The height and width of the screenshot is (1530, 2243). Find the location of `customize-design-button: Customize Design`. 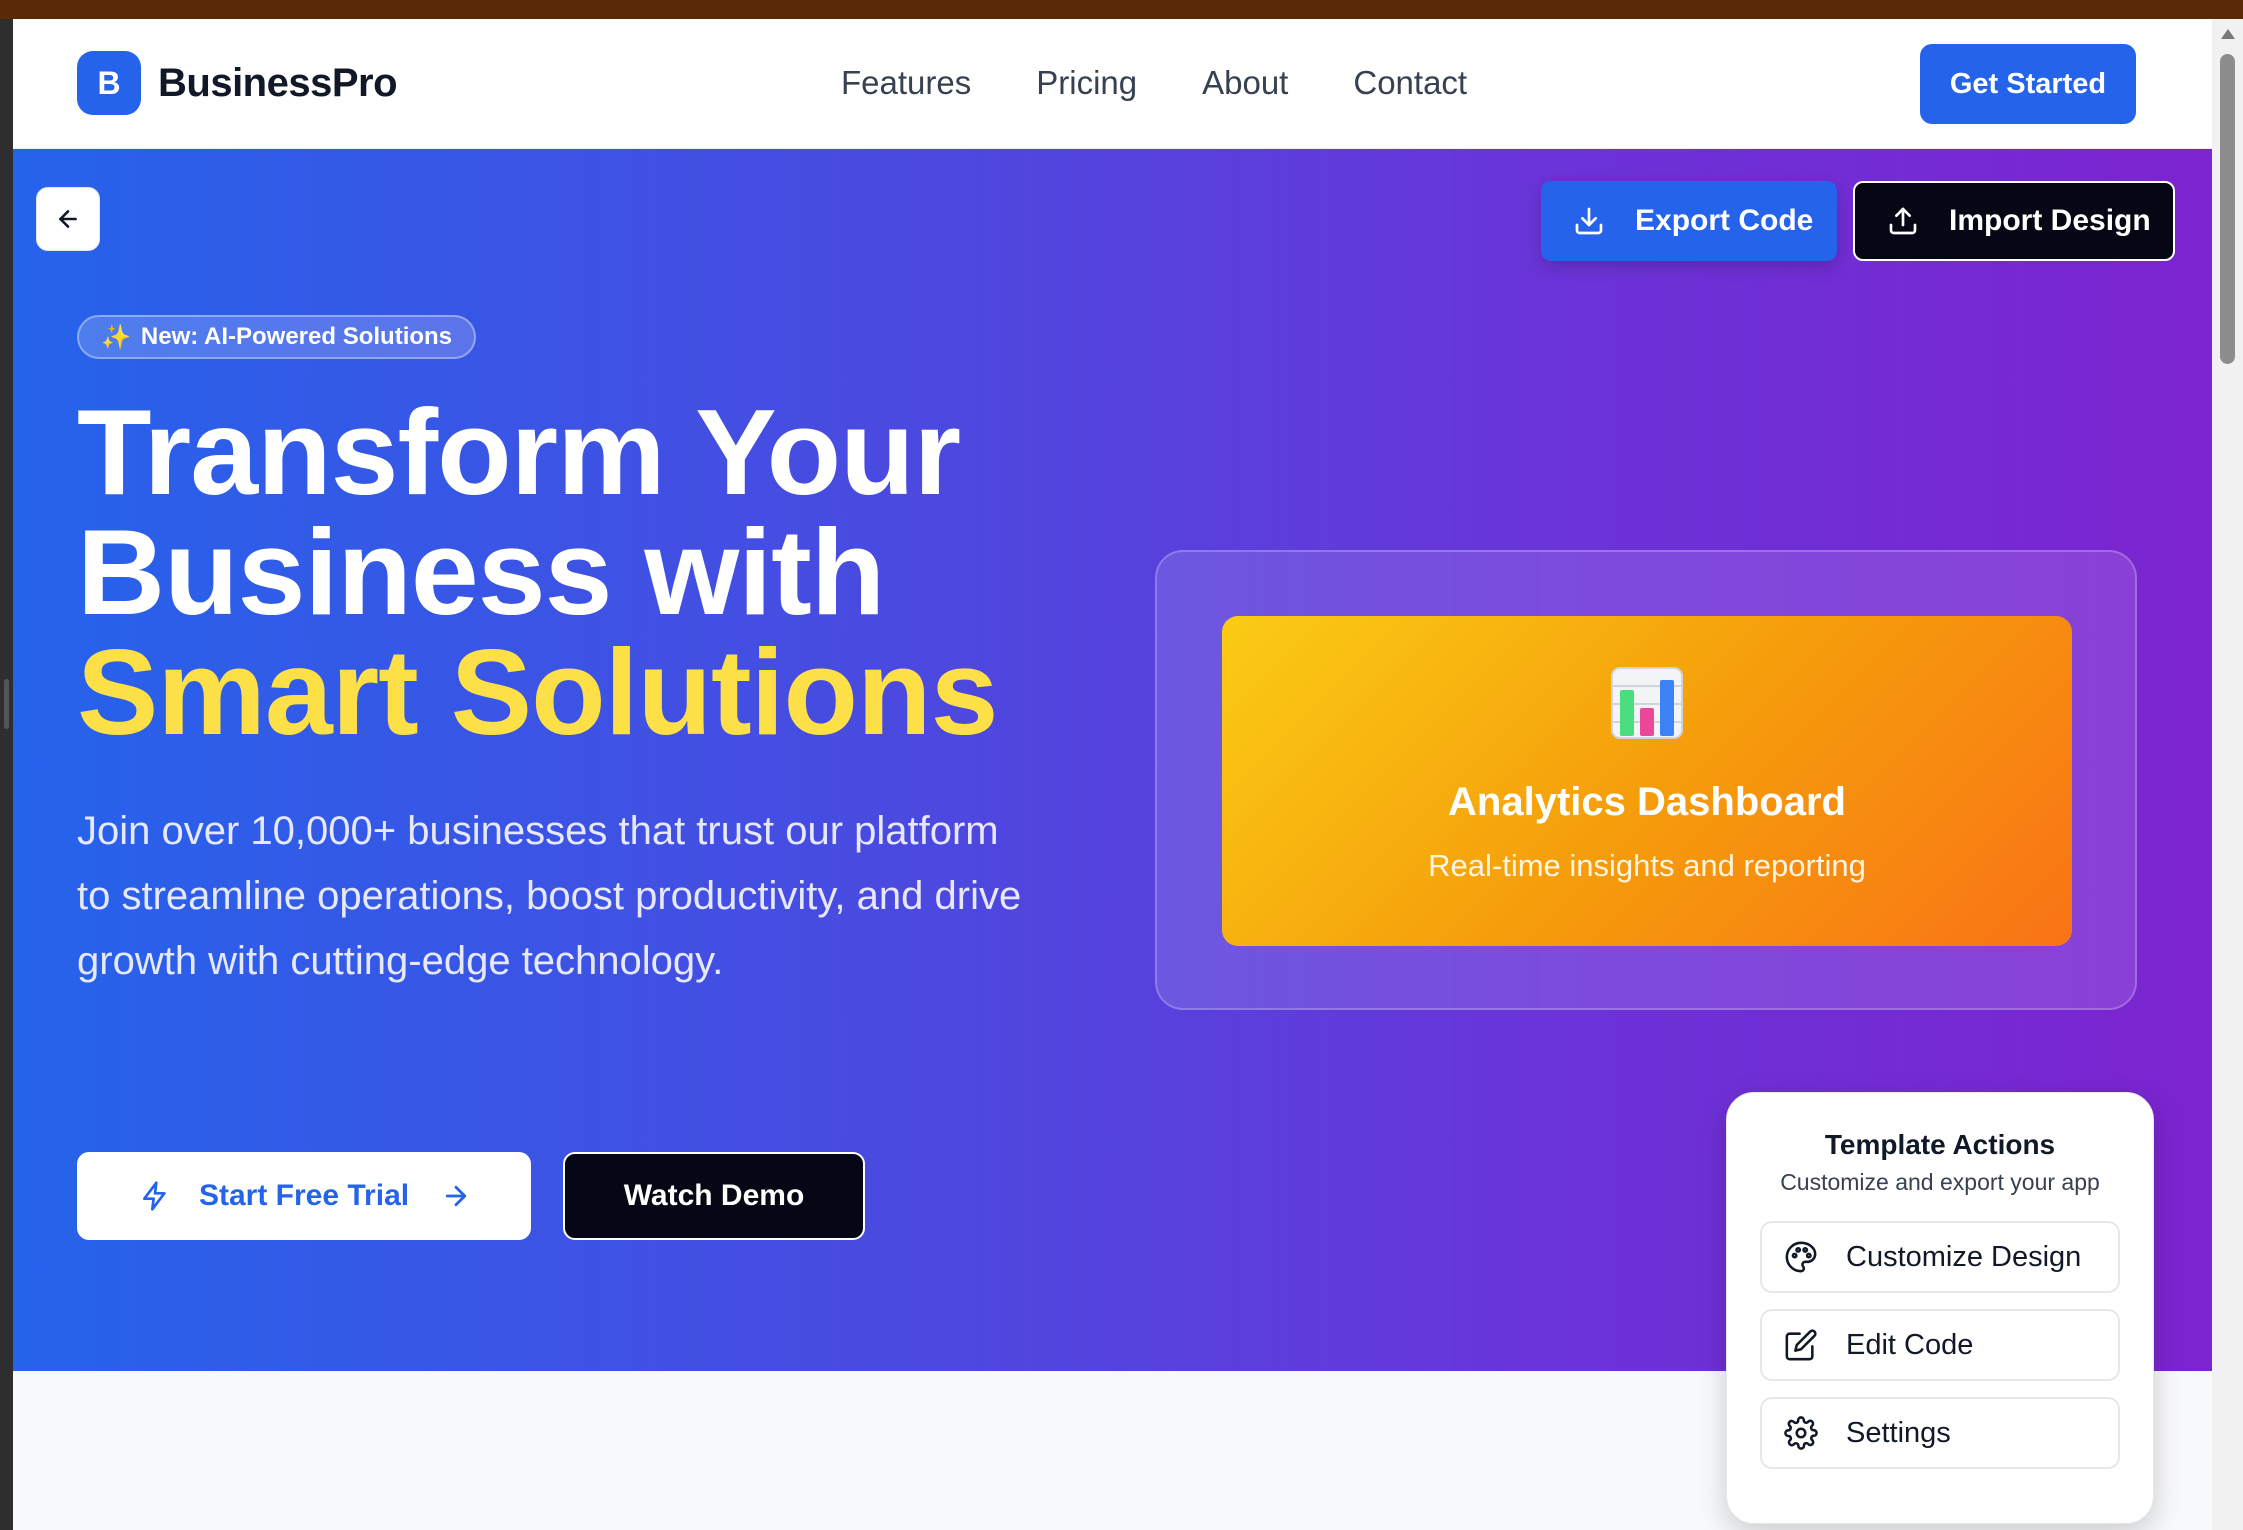

customize-design-button: Customize Design is located at coordinates (1940, 1257).